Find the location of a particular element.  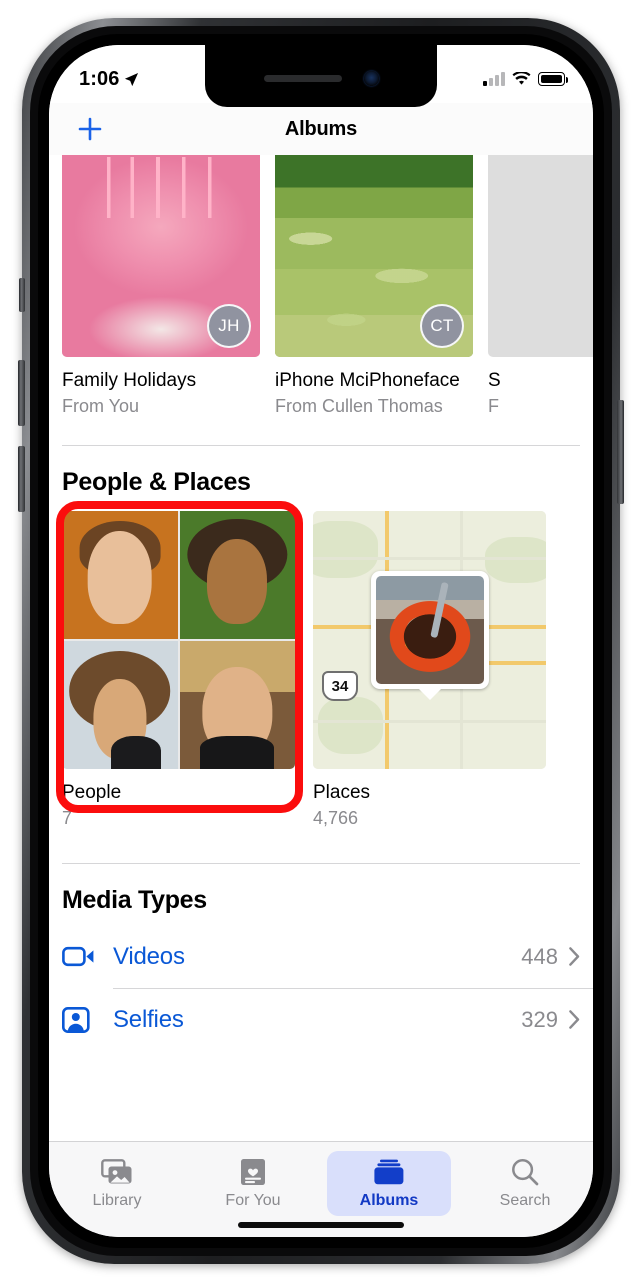

people-album-card: People 7 is located at coordinates (178, 670).